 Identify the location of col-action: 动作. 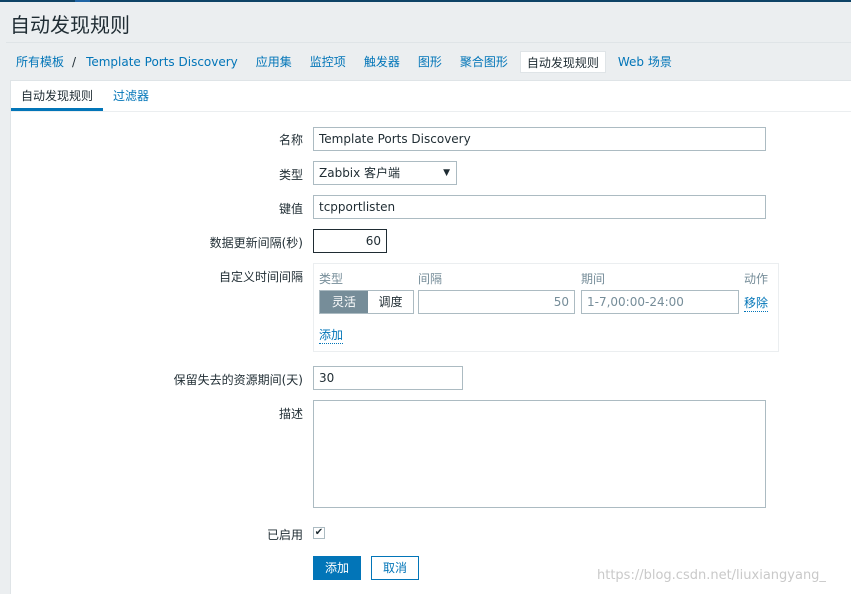
(756, 279).